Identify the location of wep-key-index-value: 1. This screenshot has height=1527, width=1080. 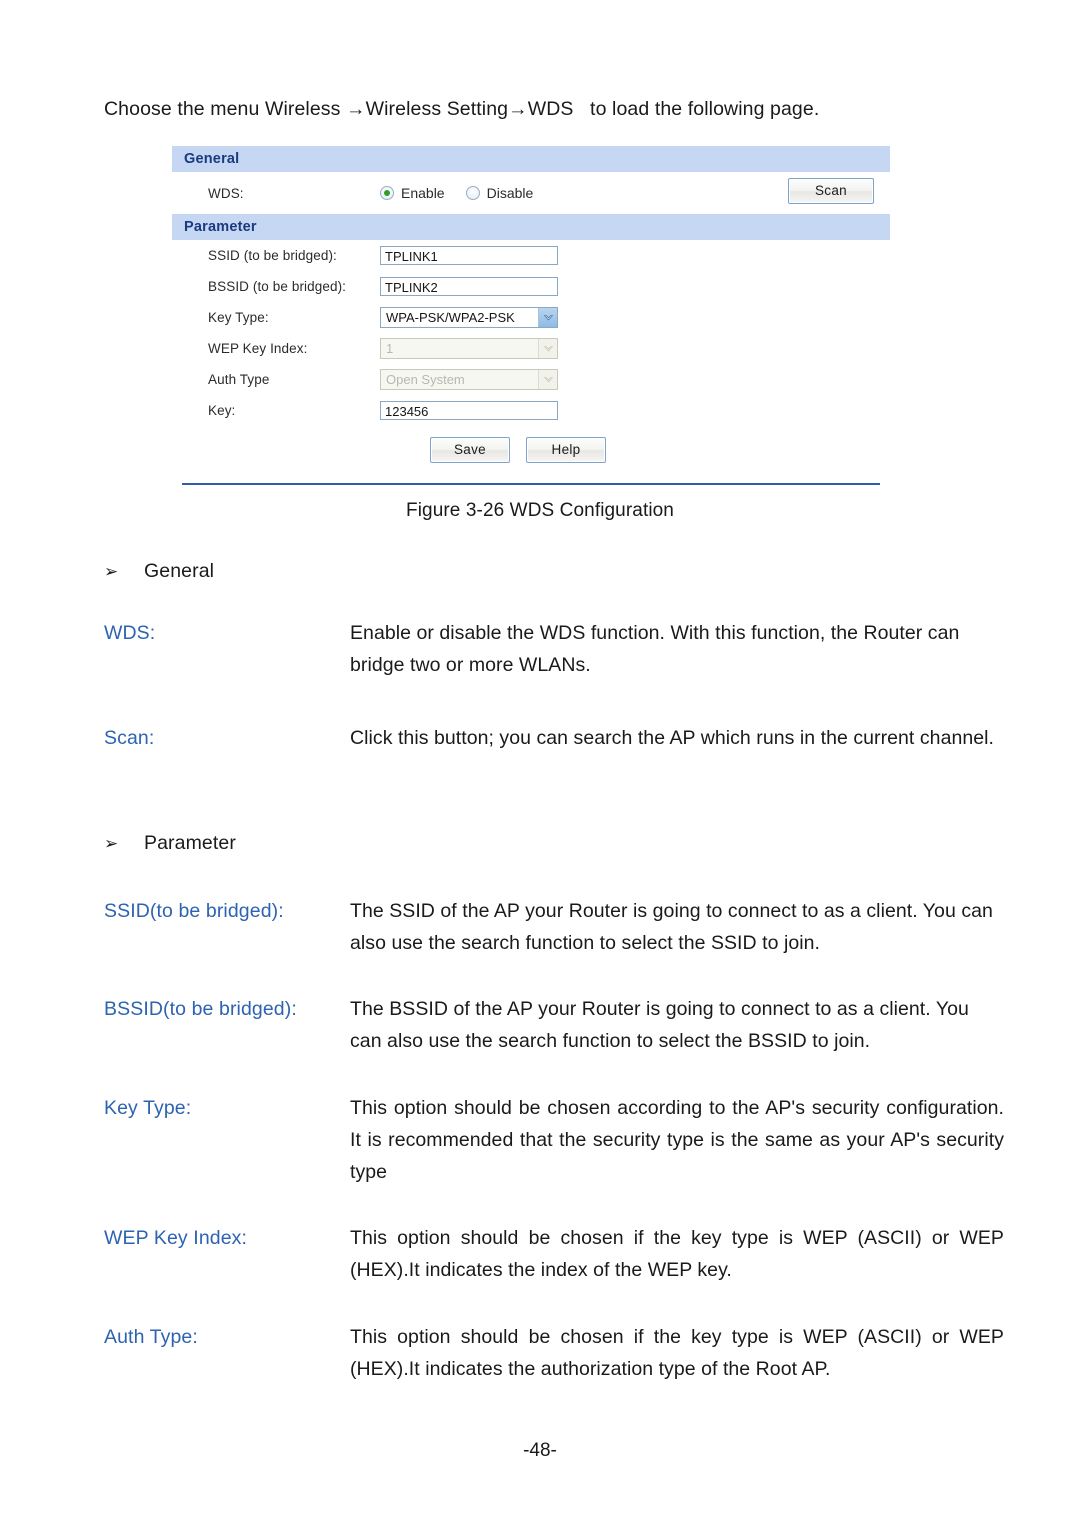
(390, 348).